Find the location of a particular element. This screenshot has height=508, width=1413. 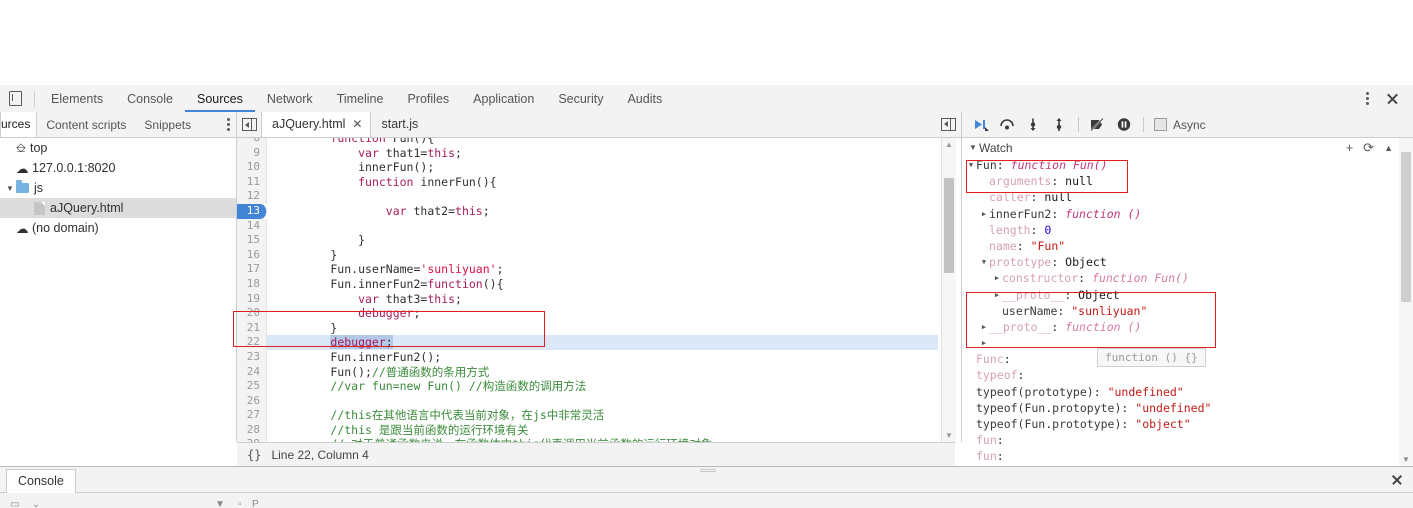

code-line-19: 19 var that3=this; is located at coordinates (587, 299).